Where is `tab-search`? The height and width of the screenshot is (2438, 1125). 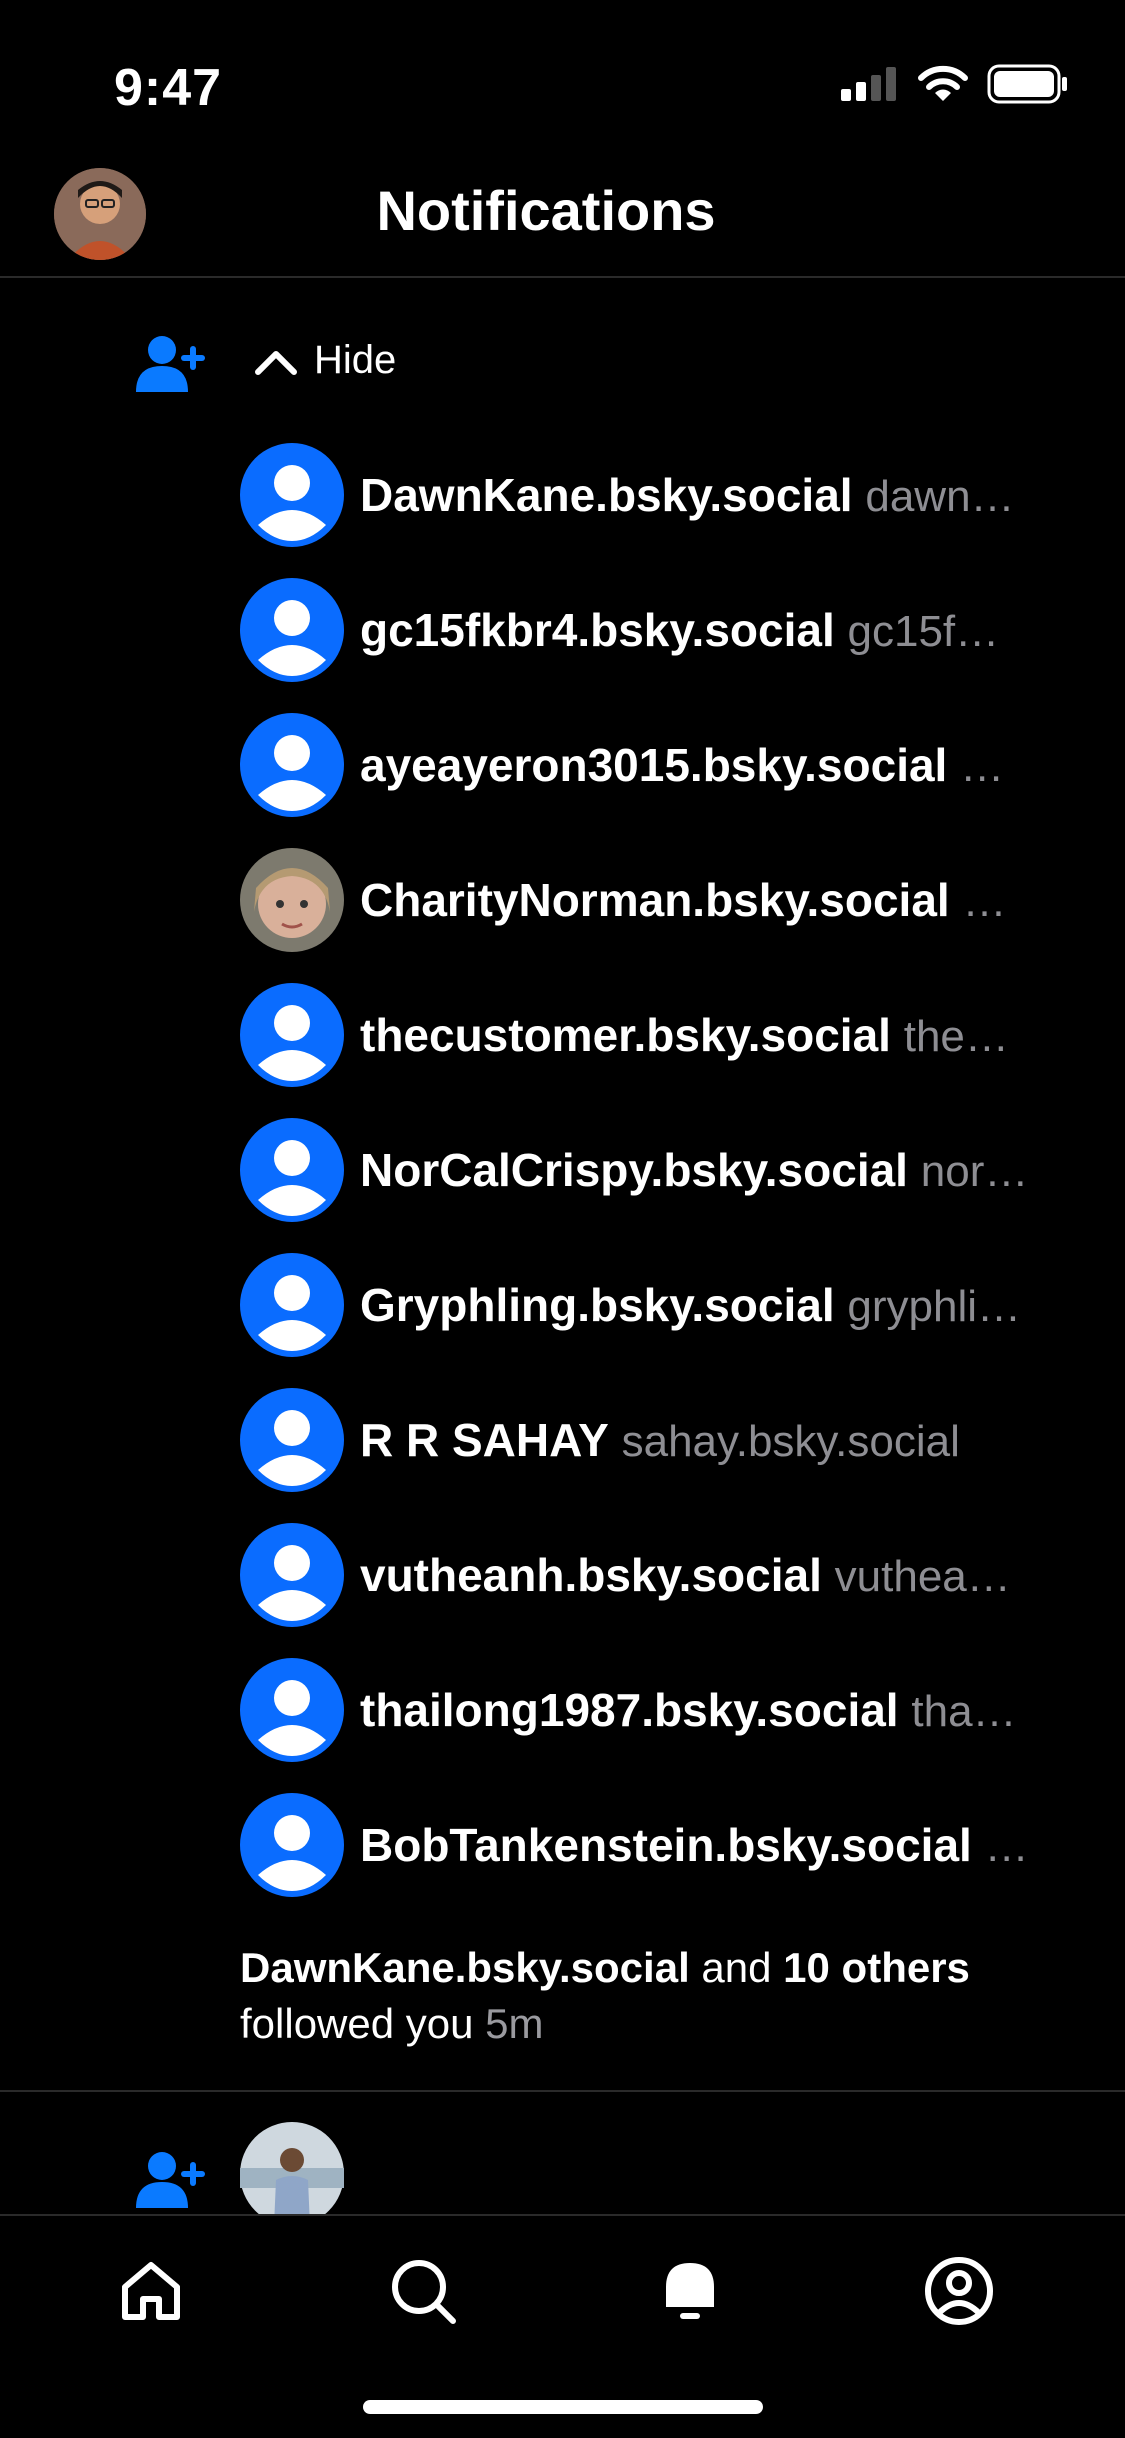
tab-search is located at coordinates (423, 2291).